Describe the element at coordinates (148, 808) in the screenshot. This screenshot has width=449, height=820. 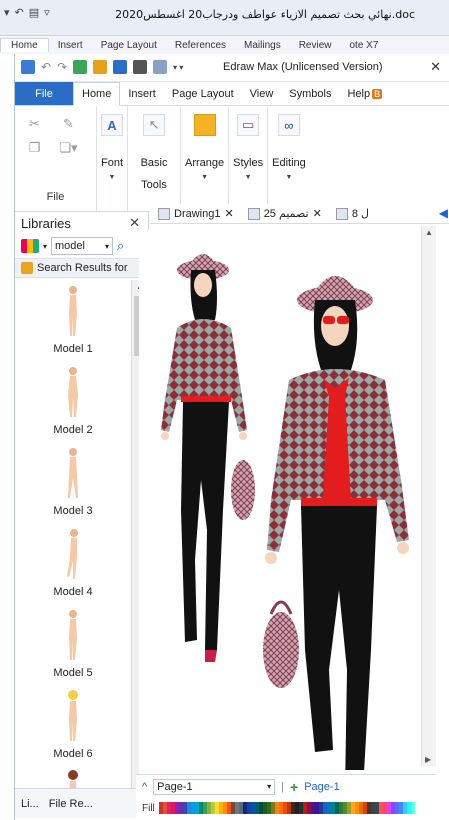
I see `fill-label: Fill` at that location.